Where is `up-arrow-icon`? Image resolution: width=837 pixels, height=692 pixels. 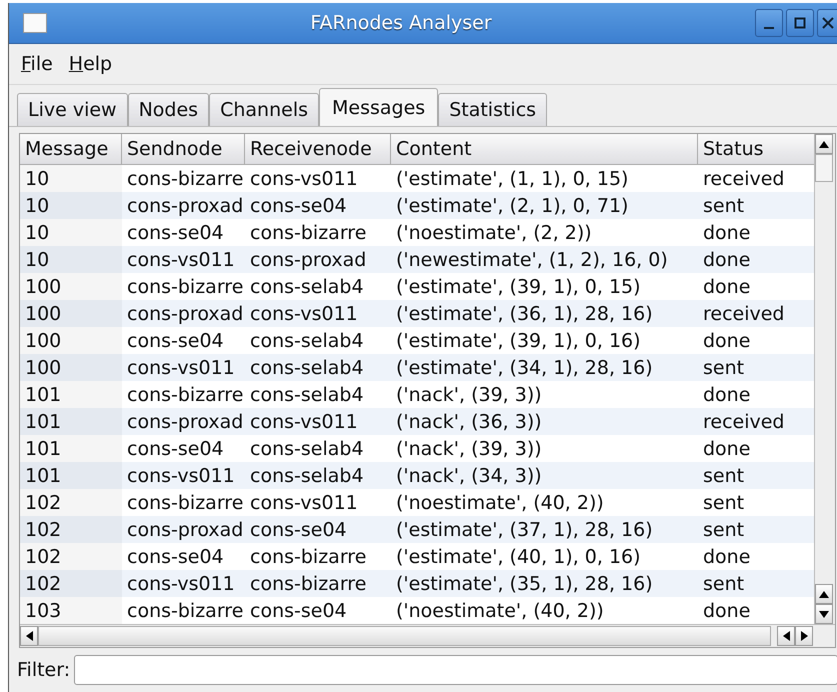
up-arrow-icon is located at coordinates (824, 144).